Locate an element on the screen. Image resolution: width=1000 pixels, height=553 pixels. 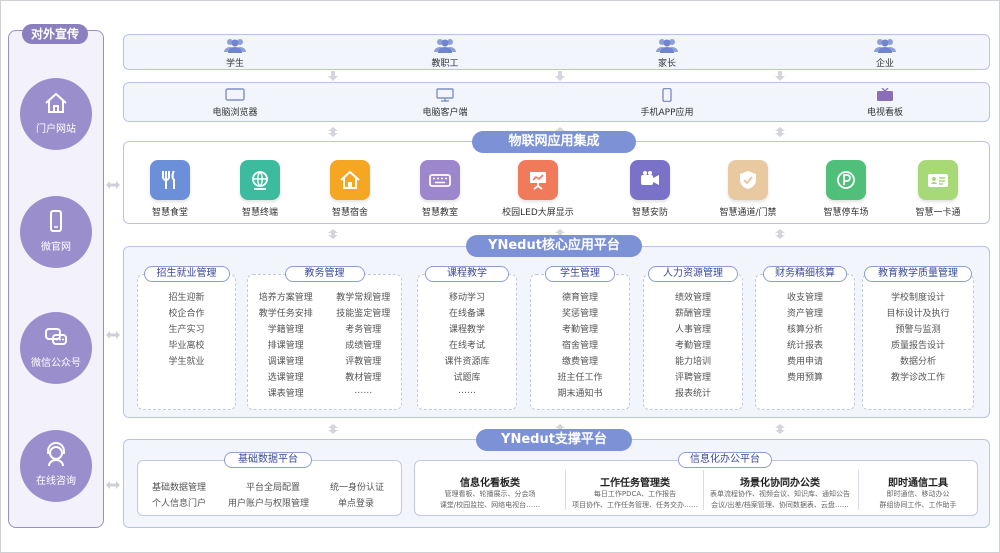
core-module-title: 教育教学质量管理 is located at coordinates (918, 274).